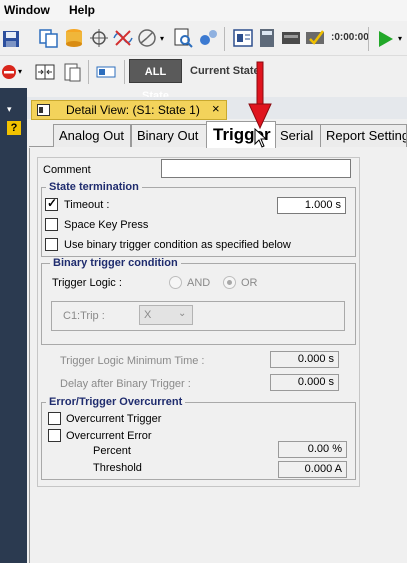 The image size is (407, 563). I want to click on menu-bar: Window Help, so click(203, 10).